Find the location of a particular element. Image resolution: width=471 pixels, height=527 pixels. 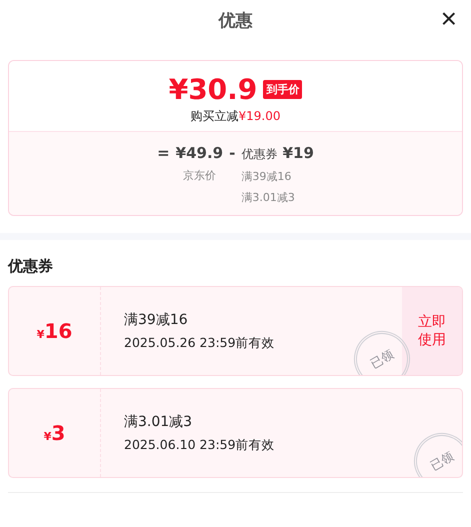

coupon-validity: 2025.05.26 23:59前有效 is located at coordinates (200, 343).